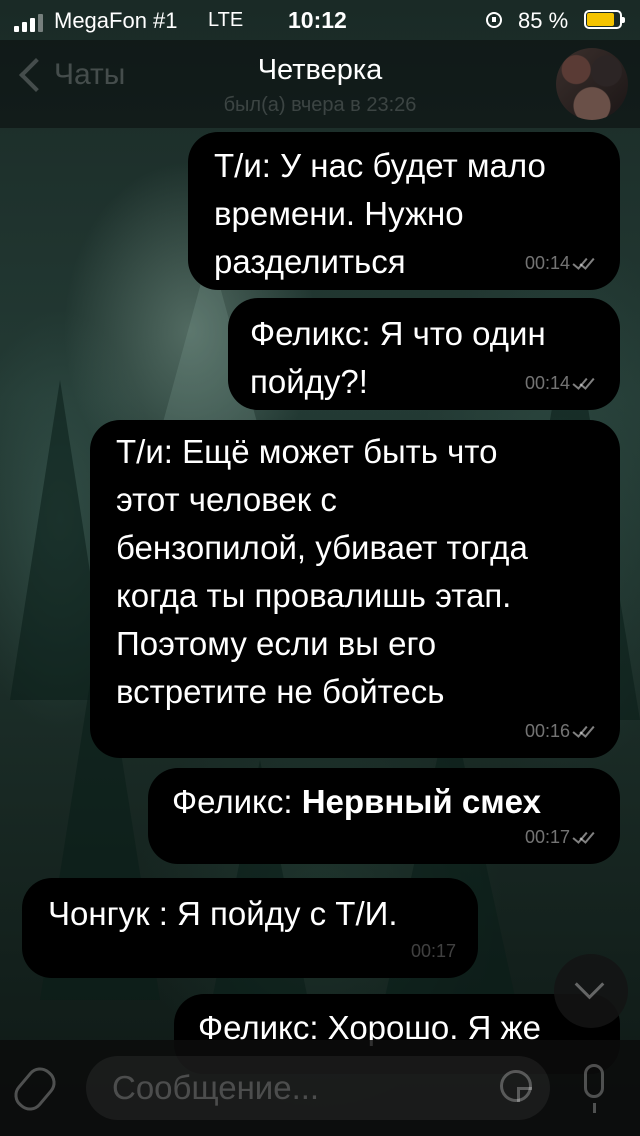 The height and width of the screenshot is (1136, 640). I want to click on message-bold-text: Нервный смех, so click(421, 801).